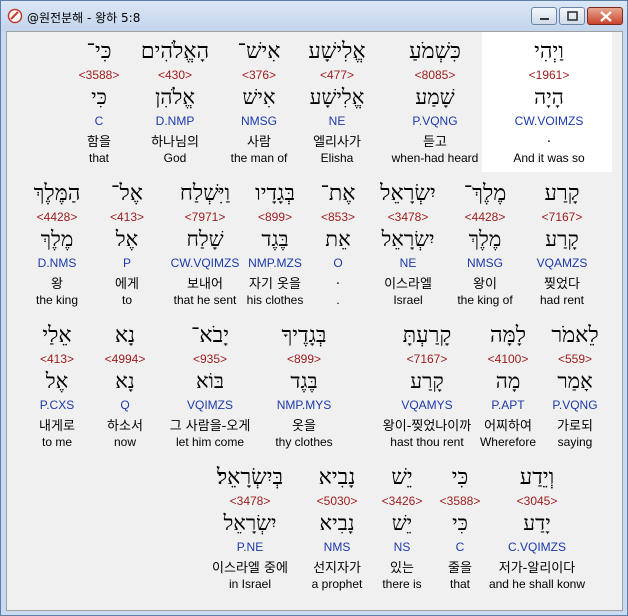 The height and width of the screenshot is (616, 628). What do you see at coordinates (84, 18) in the screenshot?
I see `window-title: @원전분해 - 왕하 5:8` at bounding box center [84, 18].